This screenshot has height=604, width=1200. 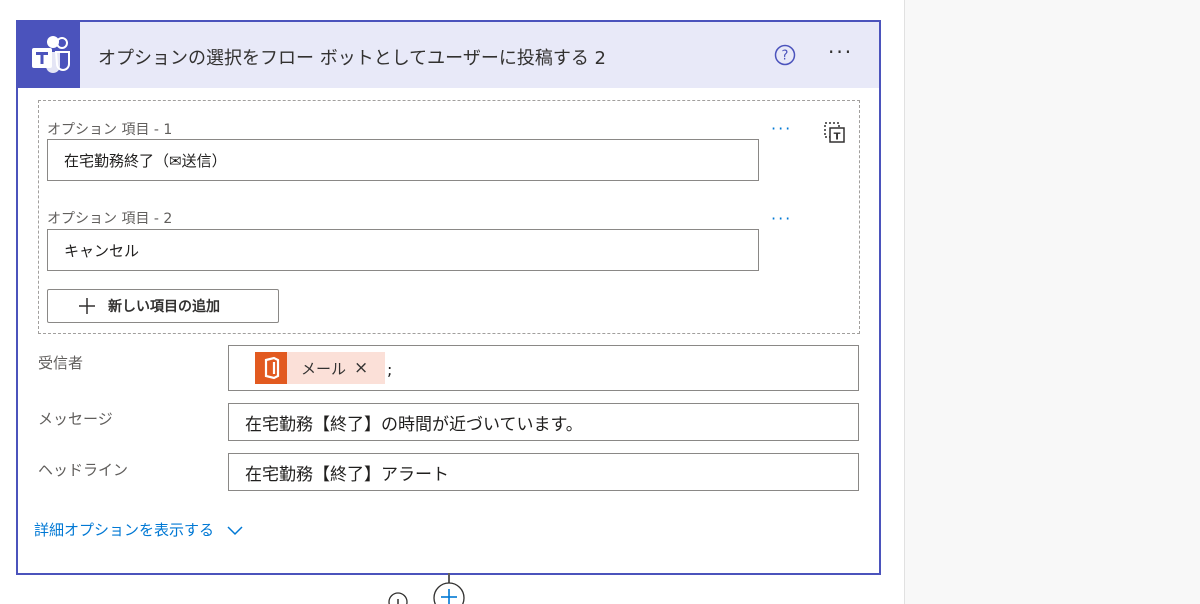 I want to click on message-label: メッセージ, so click(x=75, y=419).